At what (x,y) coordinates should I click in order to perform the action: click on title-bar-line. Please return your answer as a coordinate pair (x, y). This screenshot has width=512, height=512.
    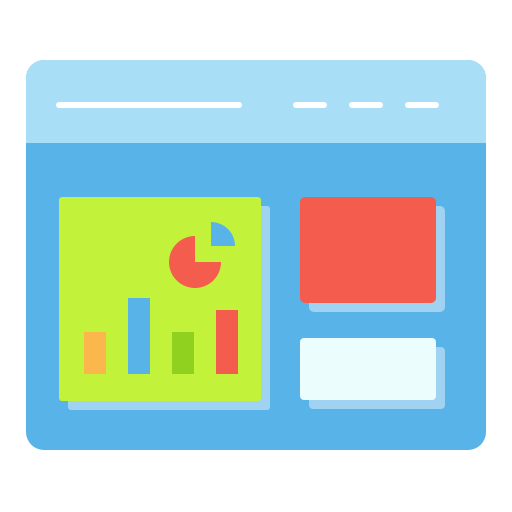
    Looking at the image, I should click on (149, 105).